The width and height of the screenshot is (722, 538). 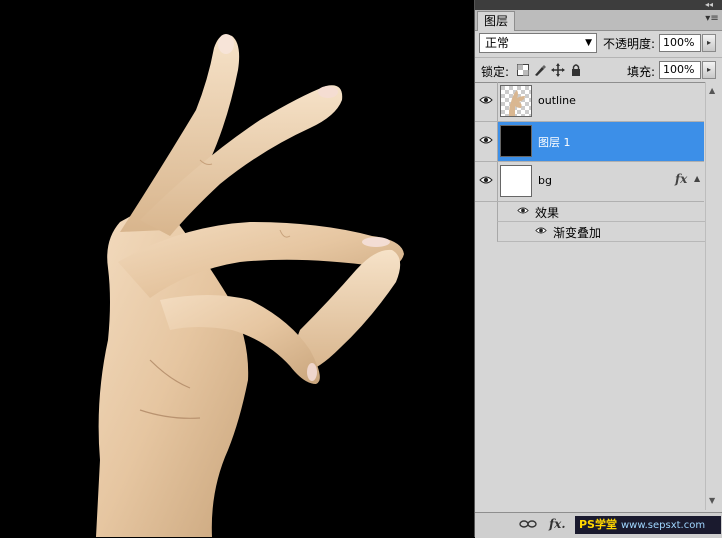 I want to click on layer-name: bg, so click(x=545, y=180).